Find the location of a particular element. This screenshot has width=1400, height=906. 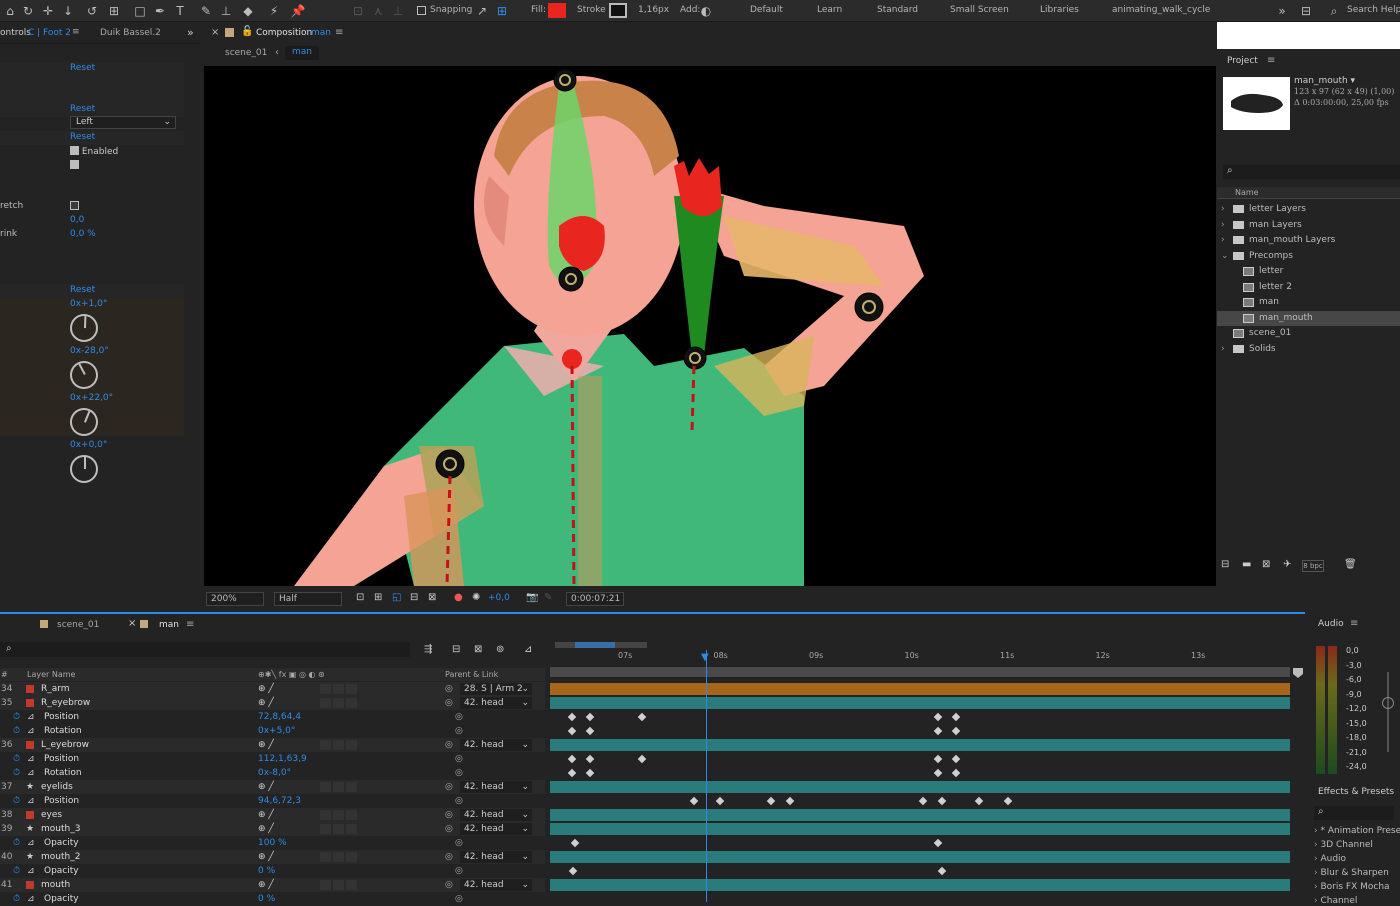

more-workspaces-icon: » is located at coordinates (1282, 11).